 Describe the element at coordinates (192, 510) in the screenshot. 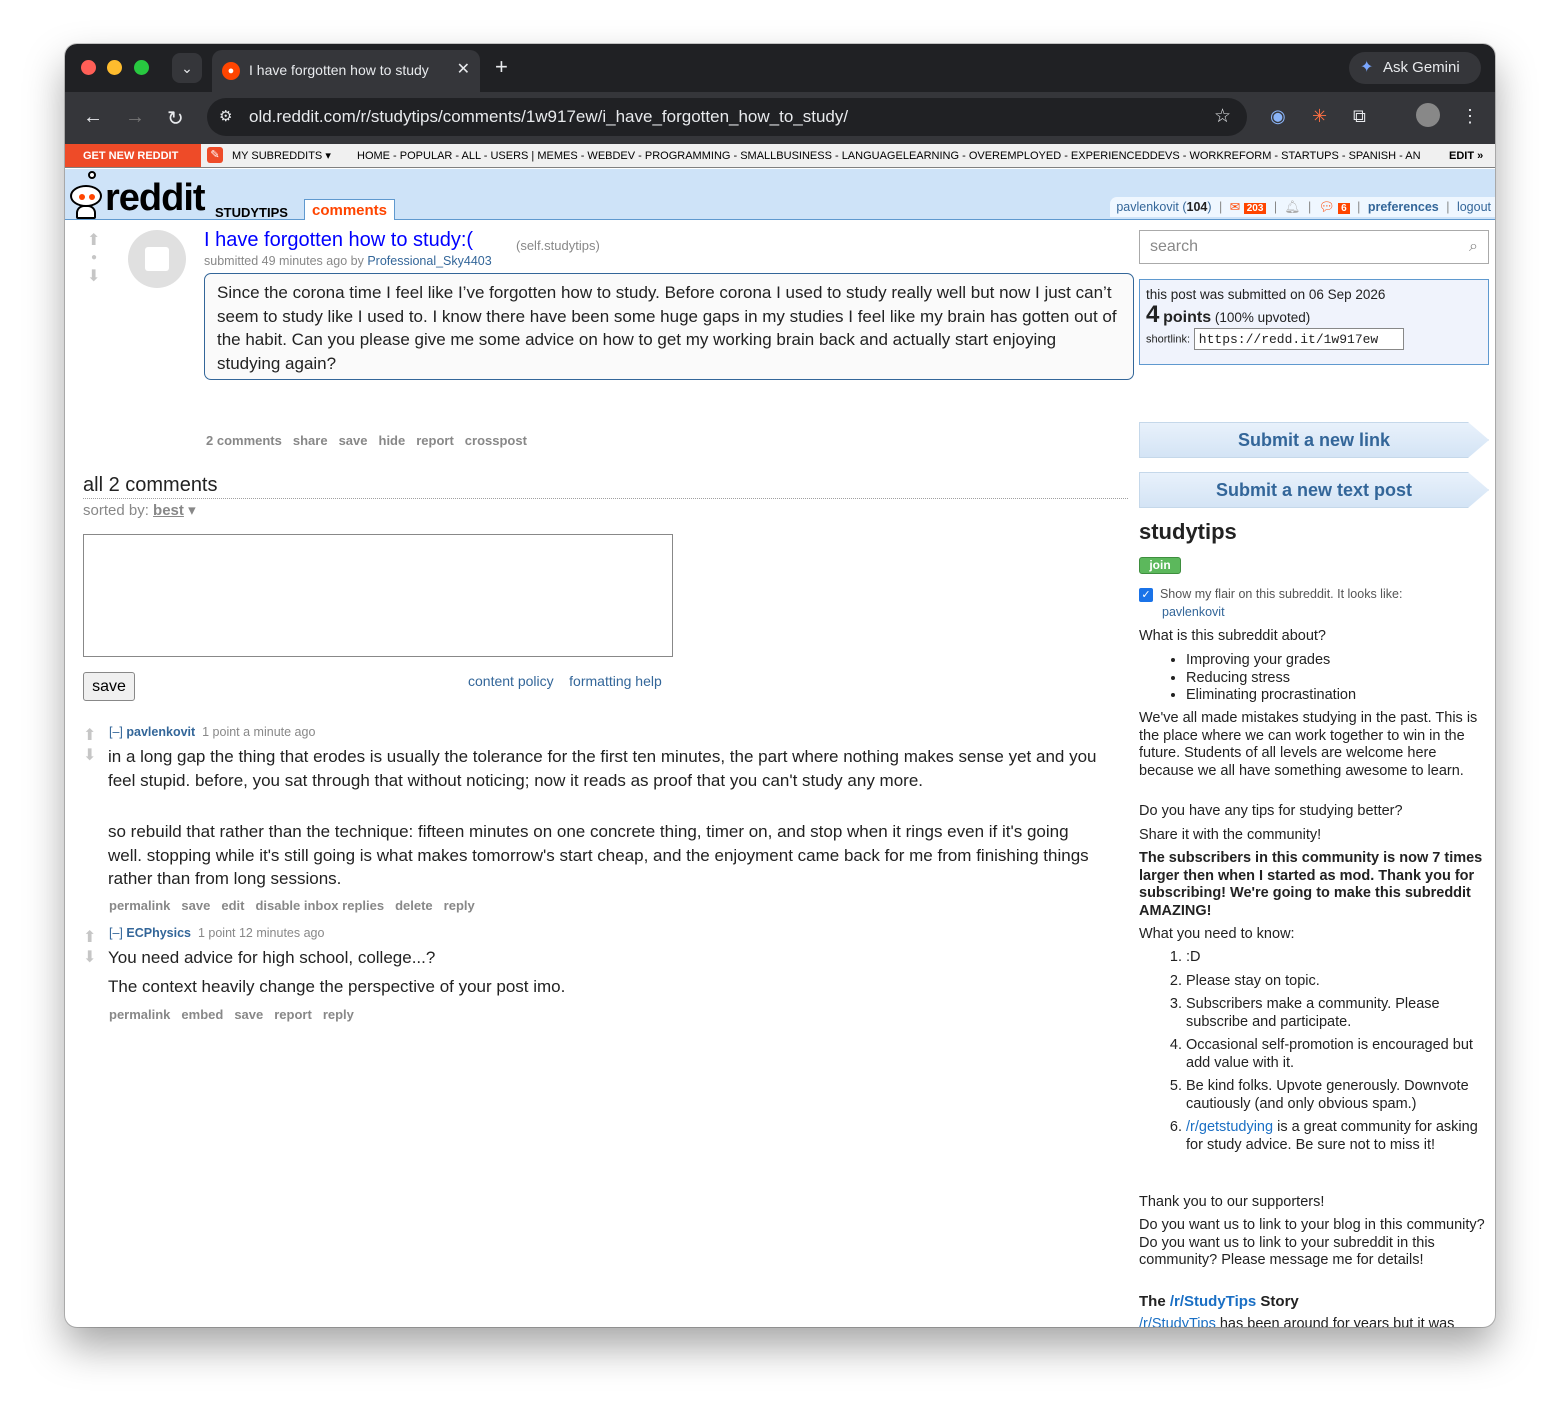

I see `sort-chevron-icon: ▾` at that location.